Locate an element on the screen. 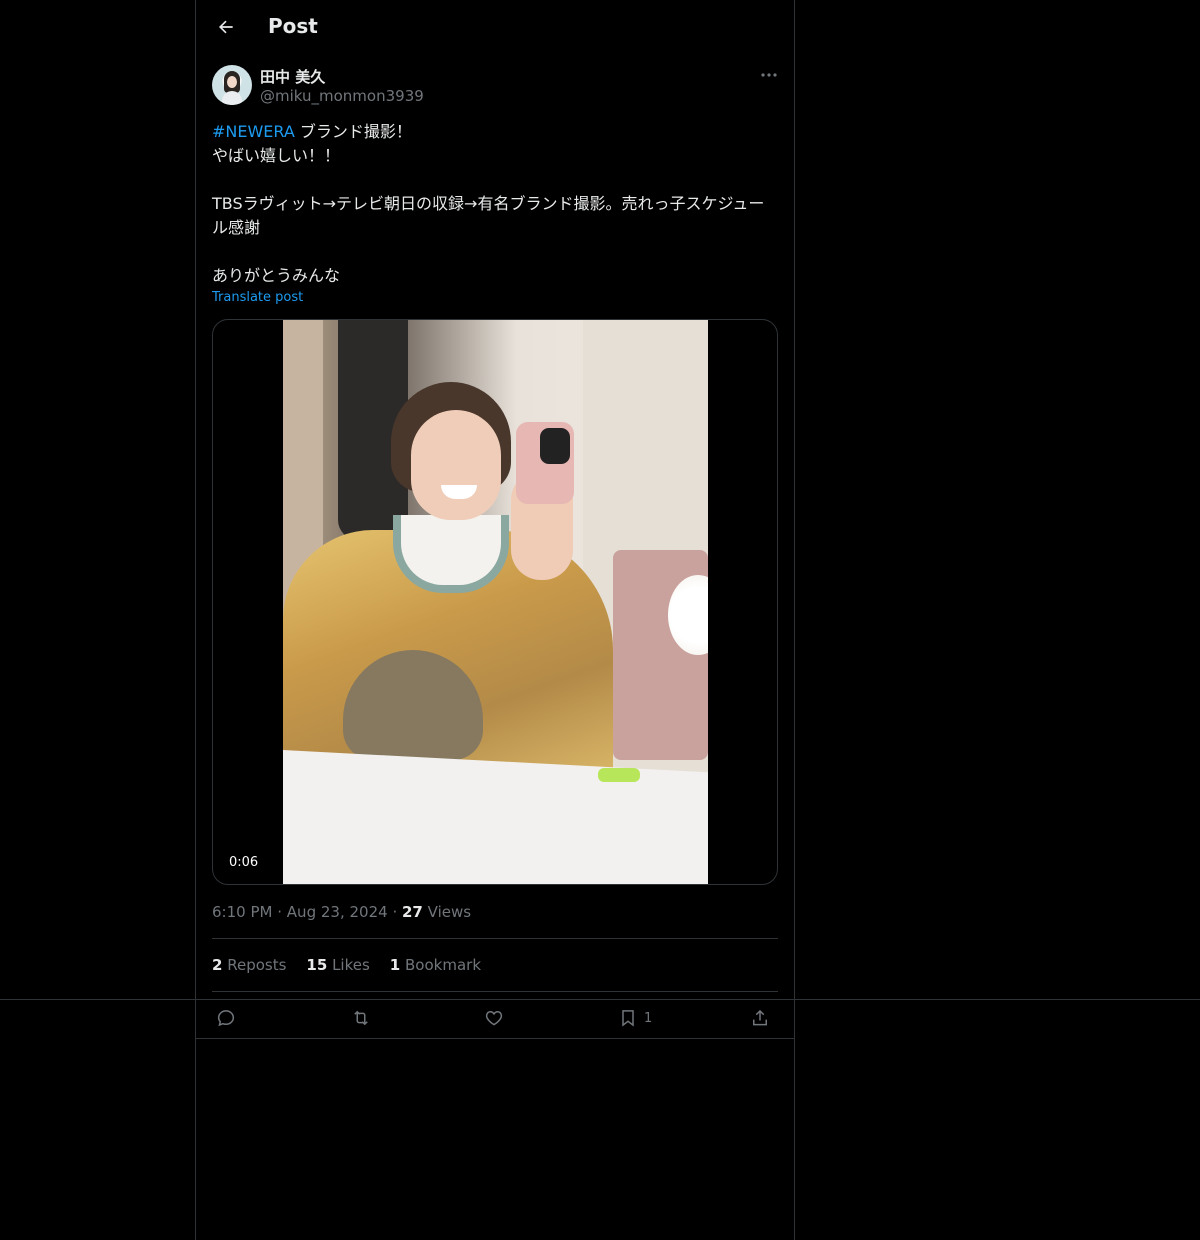  views-count: 27 is located at coordinates (412, 912).